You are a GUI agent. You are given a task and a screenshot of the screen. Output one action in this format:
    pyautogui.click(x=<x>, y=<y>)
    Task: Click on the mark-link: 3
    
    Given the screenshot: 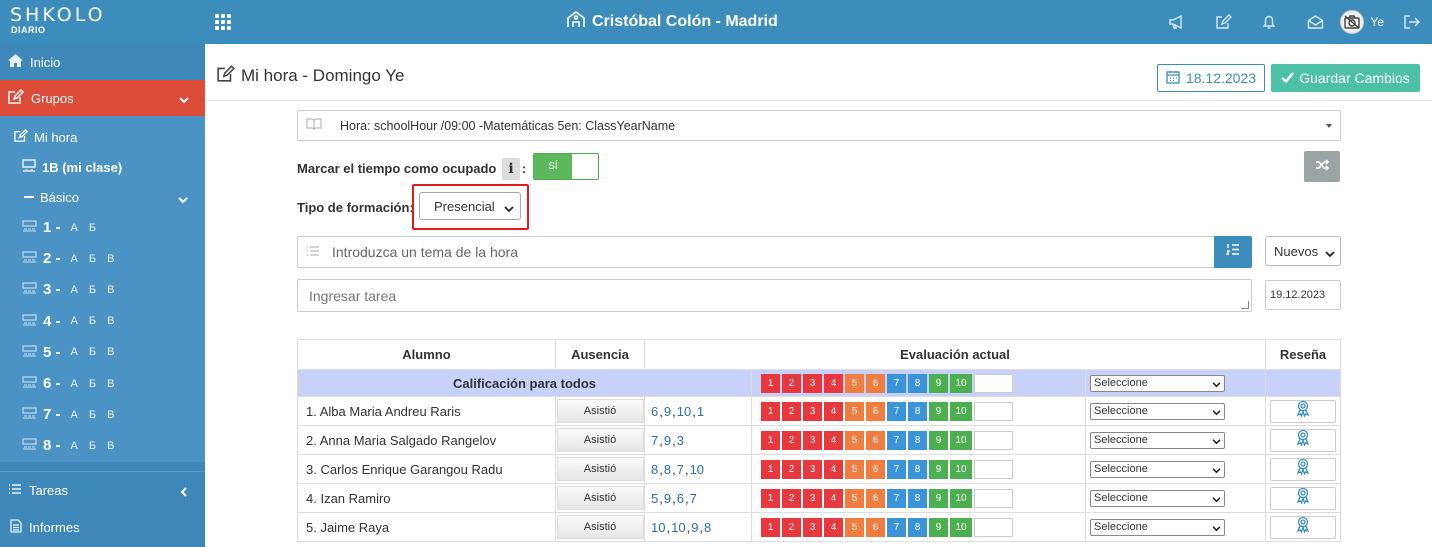 What is the action you would take?
    pyautogui.click(x=680, y=440)
    